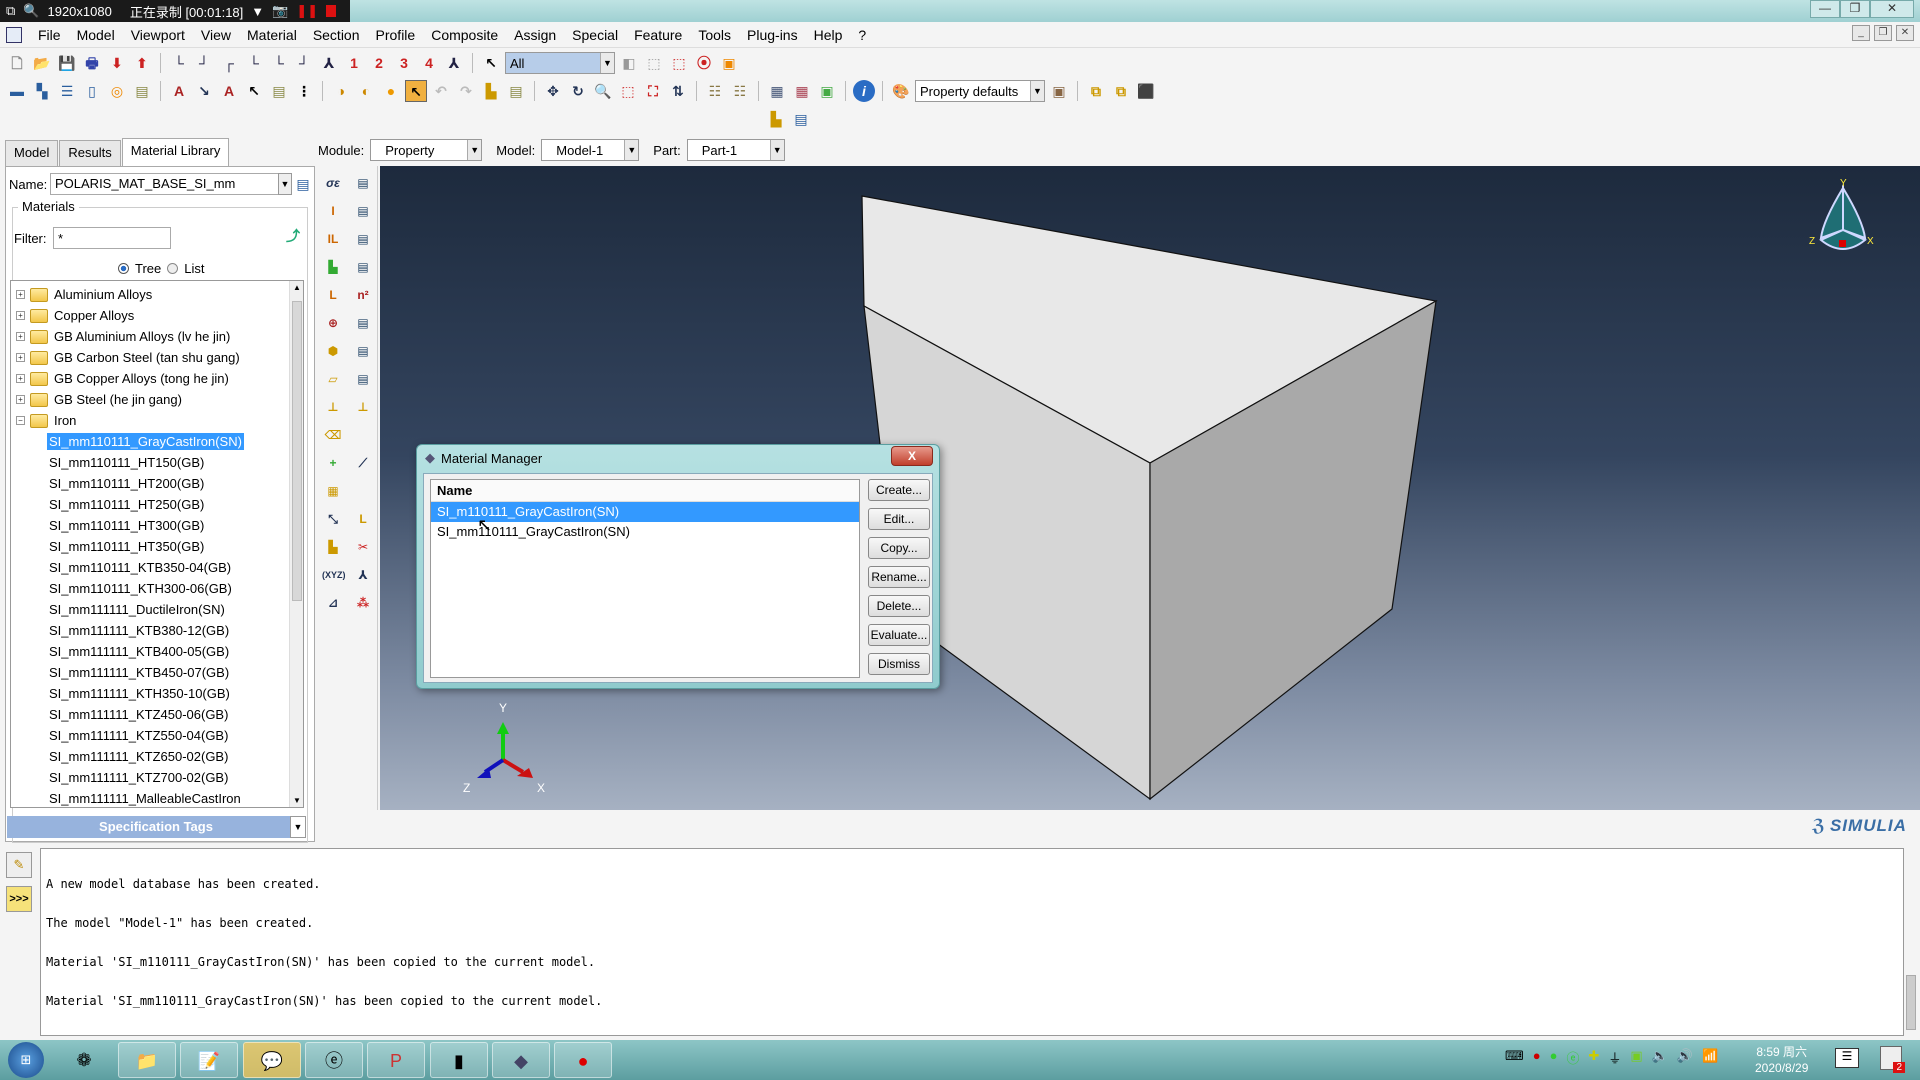 The image size is (1920, 1080). What do you see at coordinates (595, 35) in the screenshot?
I see `menu-special: Special` at bounding box center [595, 35].